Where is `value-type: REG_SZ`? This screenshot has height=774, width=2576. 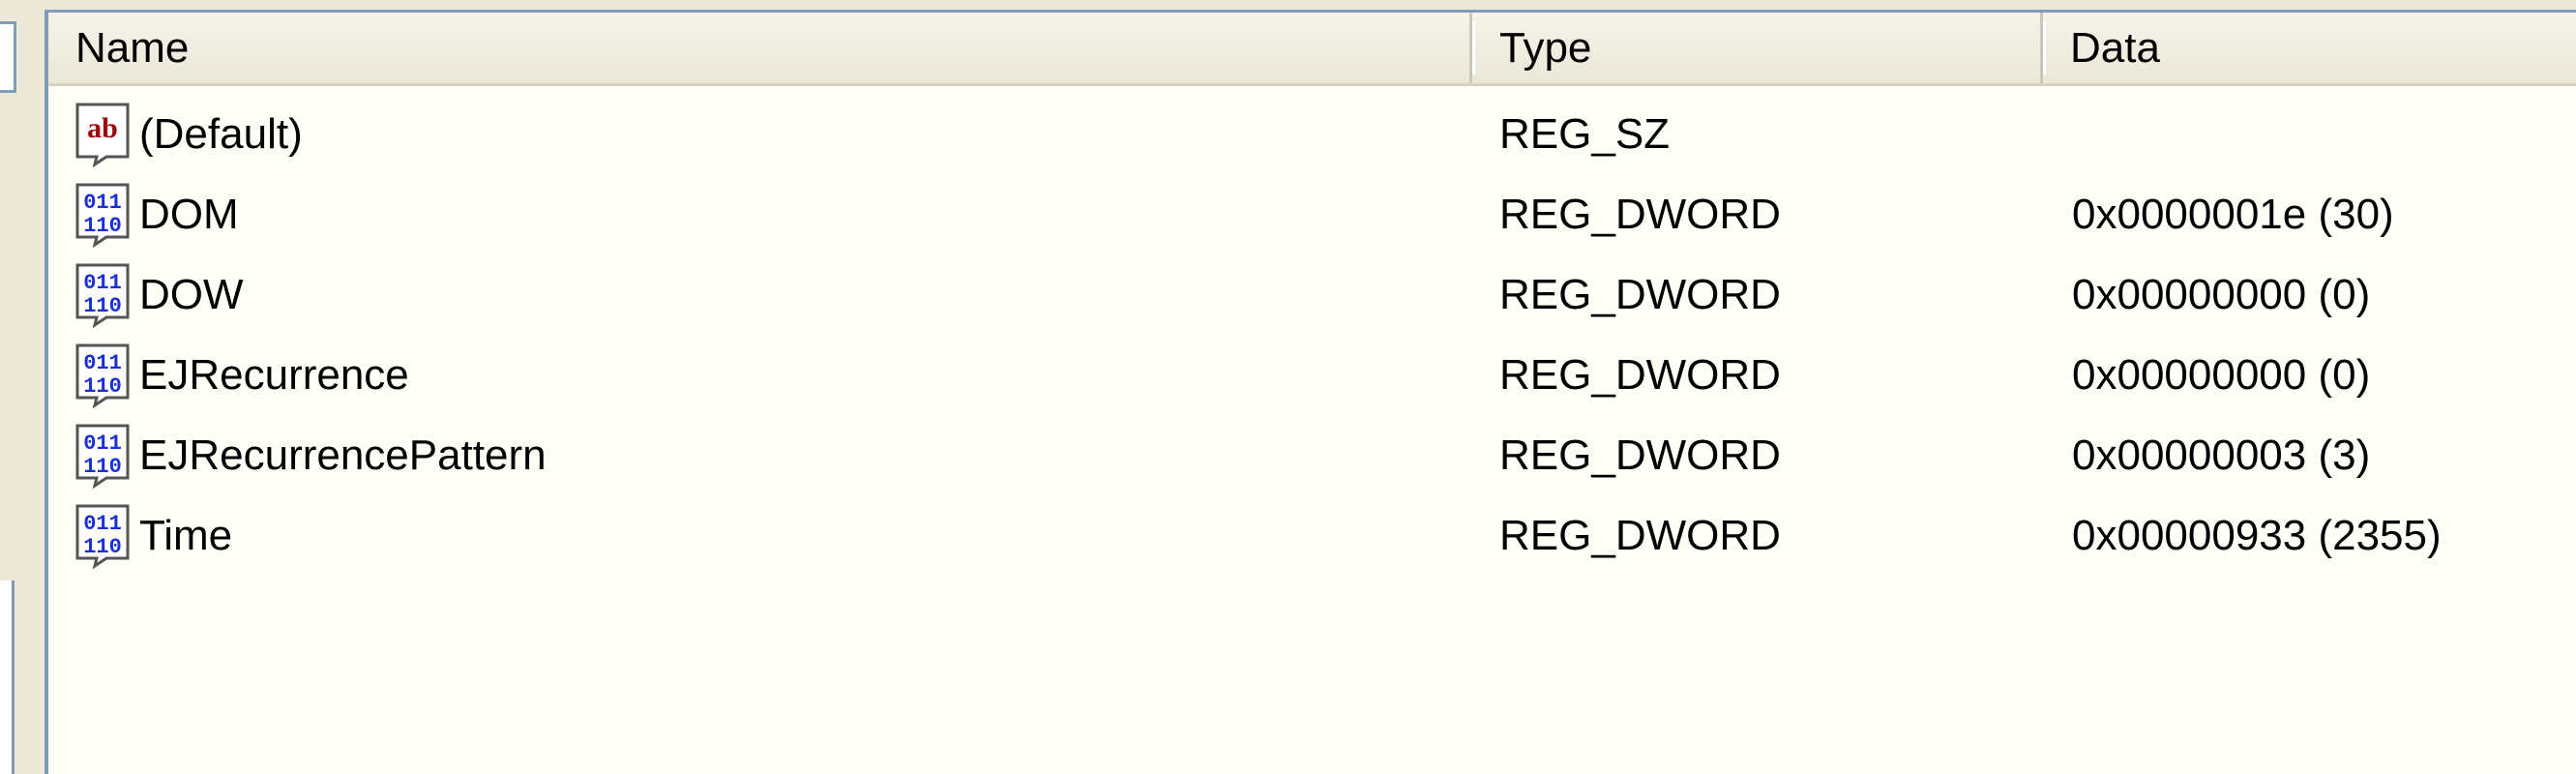 value-type: REG_SZ is located at coordinates (1585, 133).